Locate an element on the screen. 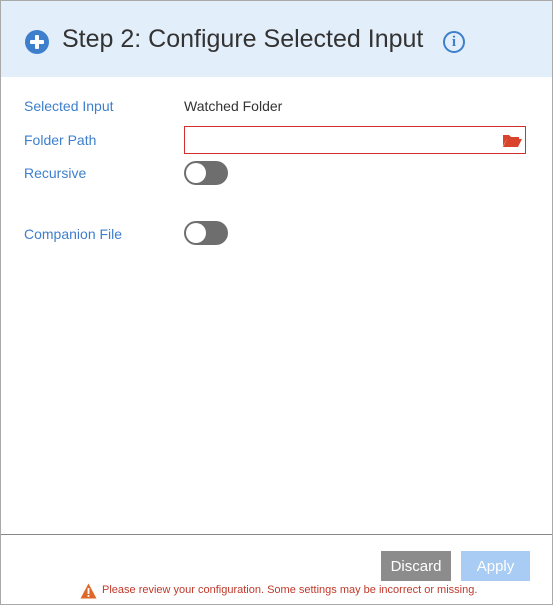 The width and height of the screenshot is (553, 605). companion-file-toggle is located at coordinates (206, 233).